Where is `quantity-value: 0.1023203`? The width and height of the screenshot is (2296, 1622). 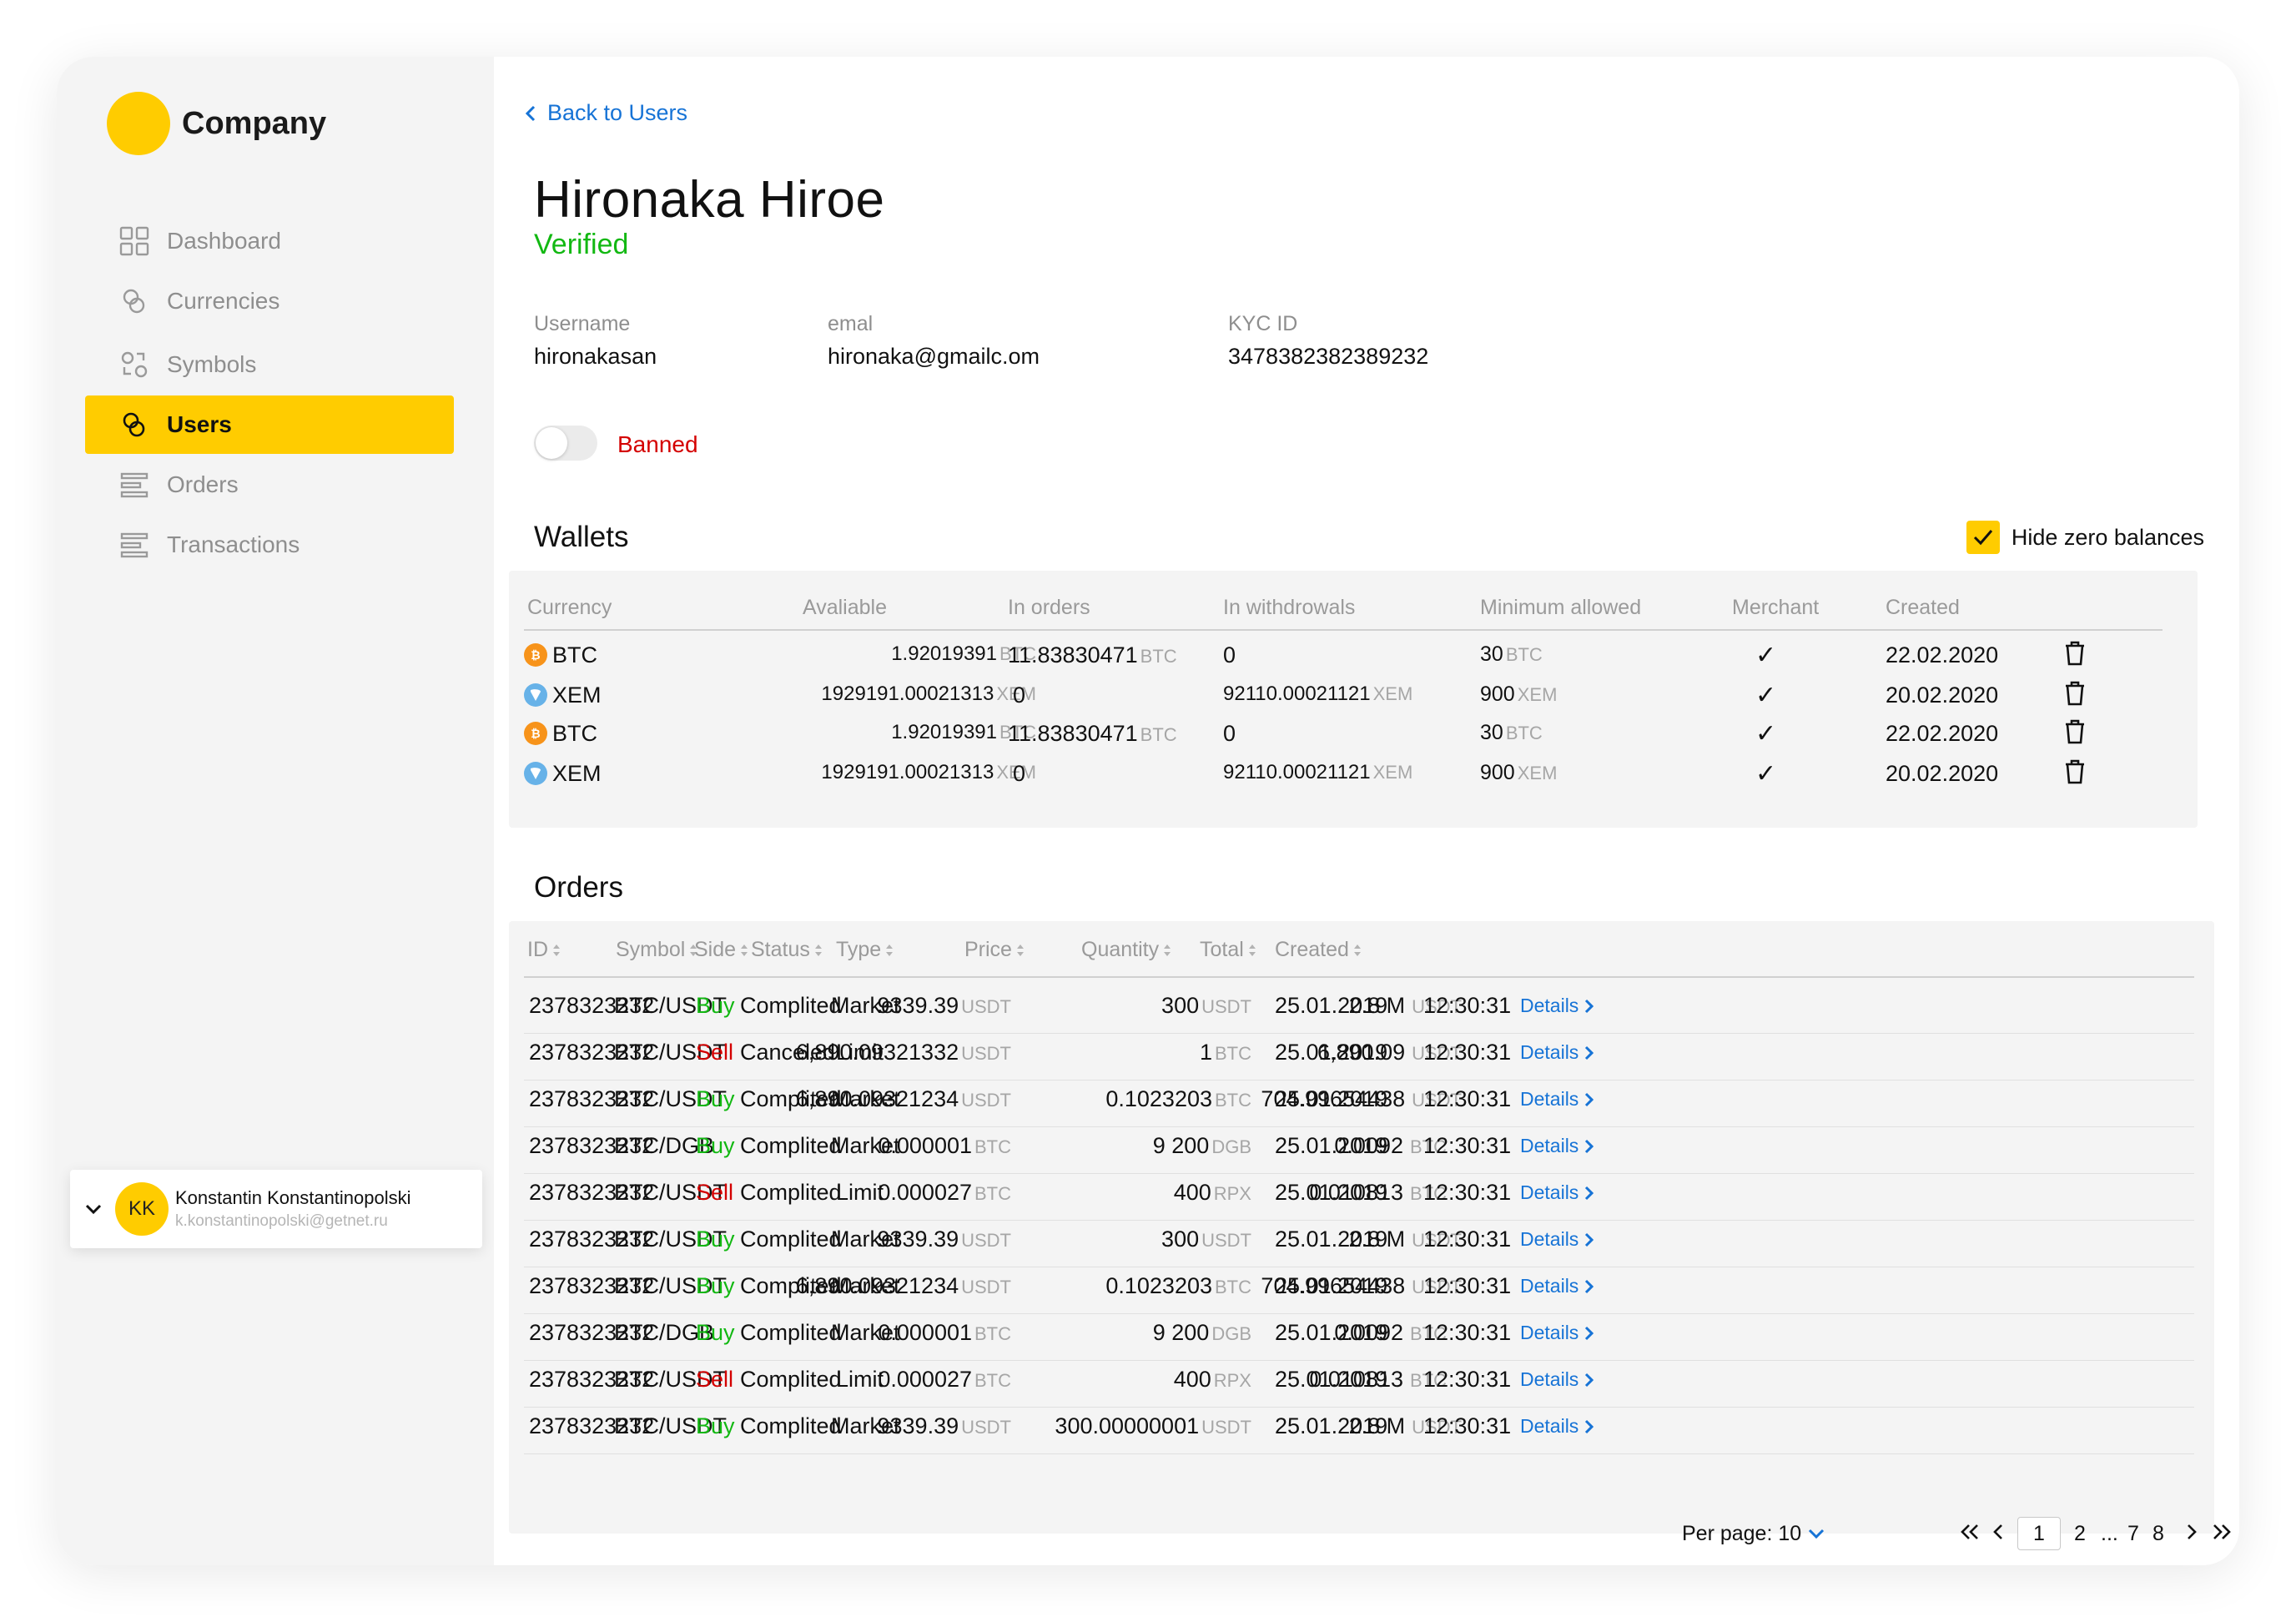 quantity-value: 0.1023203 is located at coordinates (1158, 1285).